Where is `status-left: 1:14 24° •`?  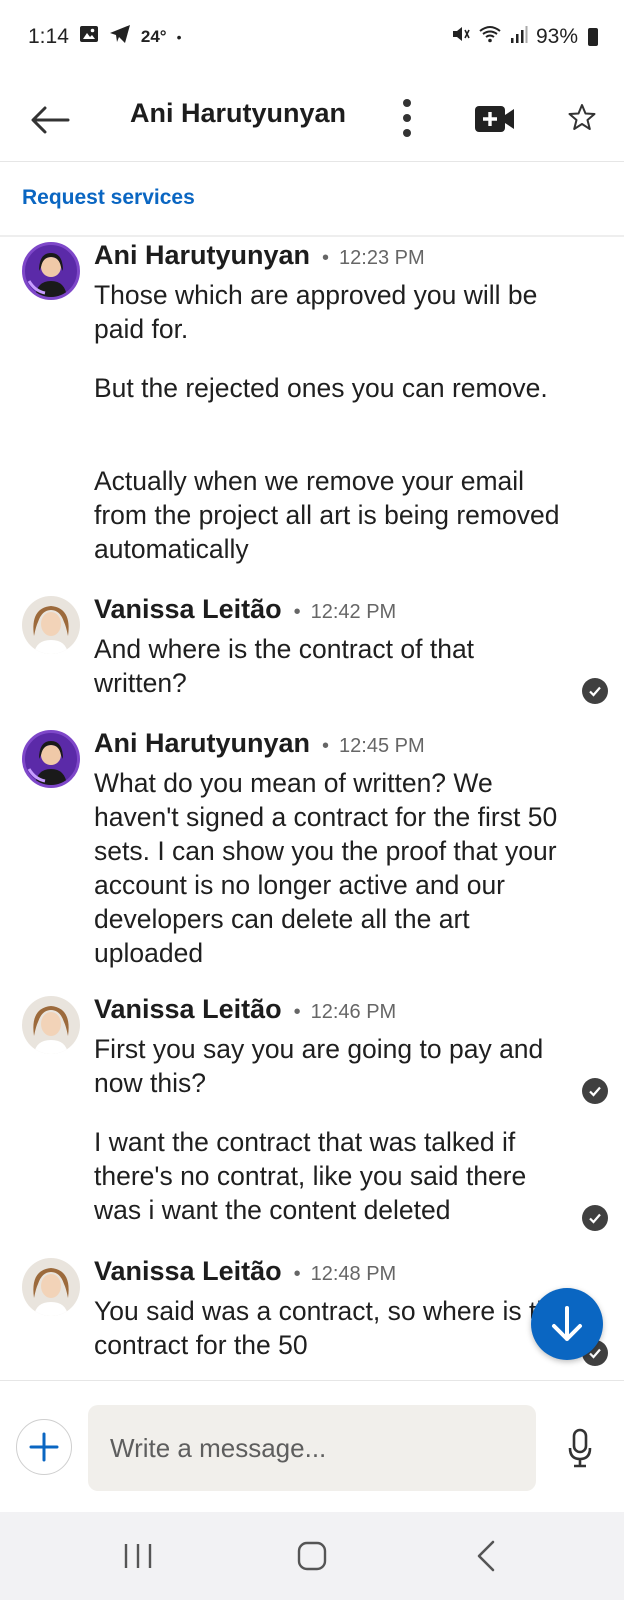
status-left: 1:14 24° • is located at coordinates (105, 37).